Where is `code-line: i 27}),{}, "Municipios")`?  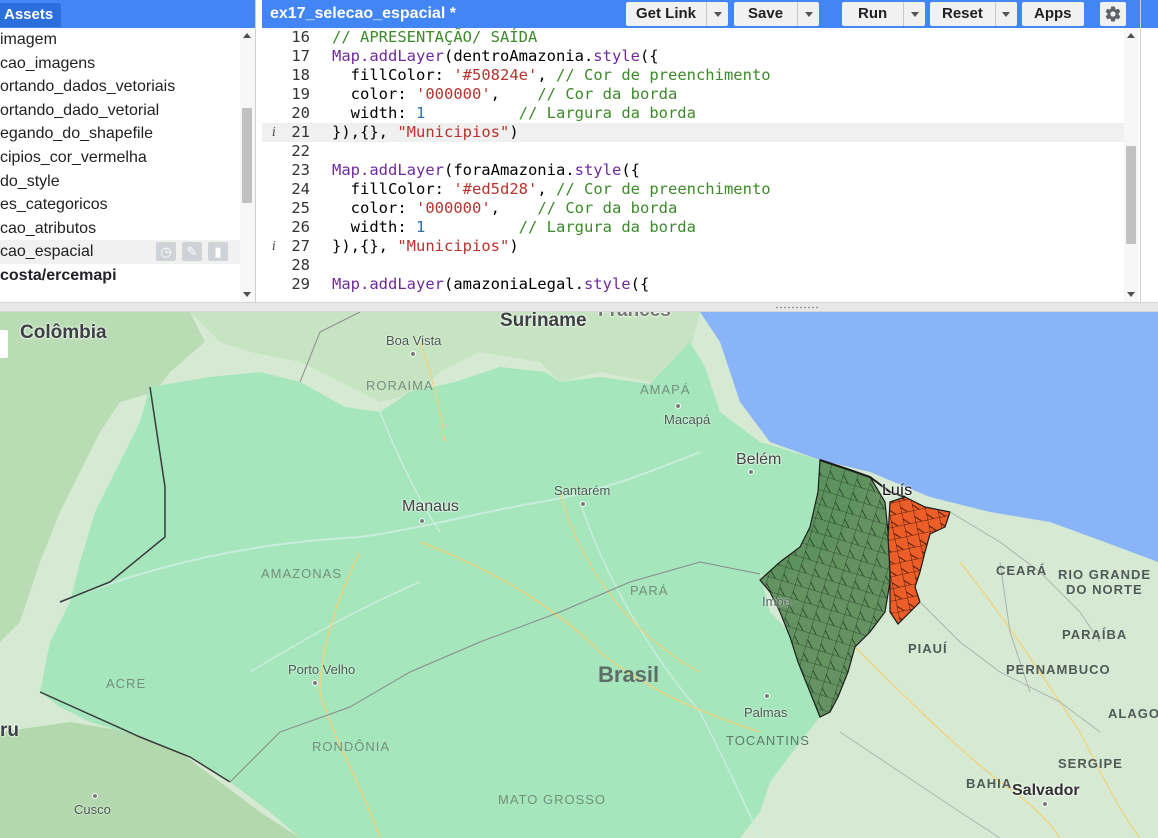 code-line: i 27}),{}, "Municipios") is located at coordinates (693, 246).